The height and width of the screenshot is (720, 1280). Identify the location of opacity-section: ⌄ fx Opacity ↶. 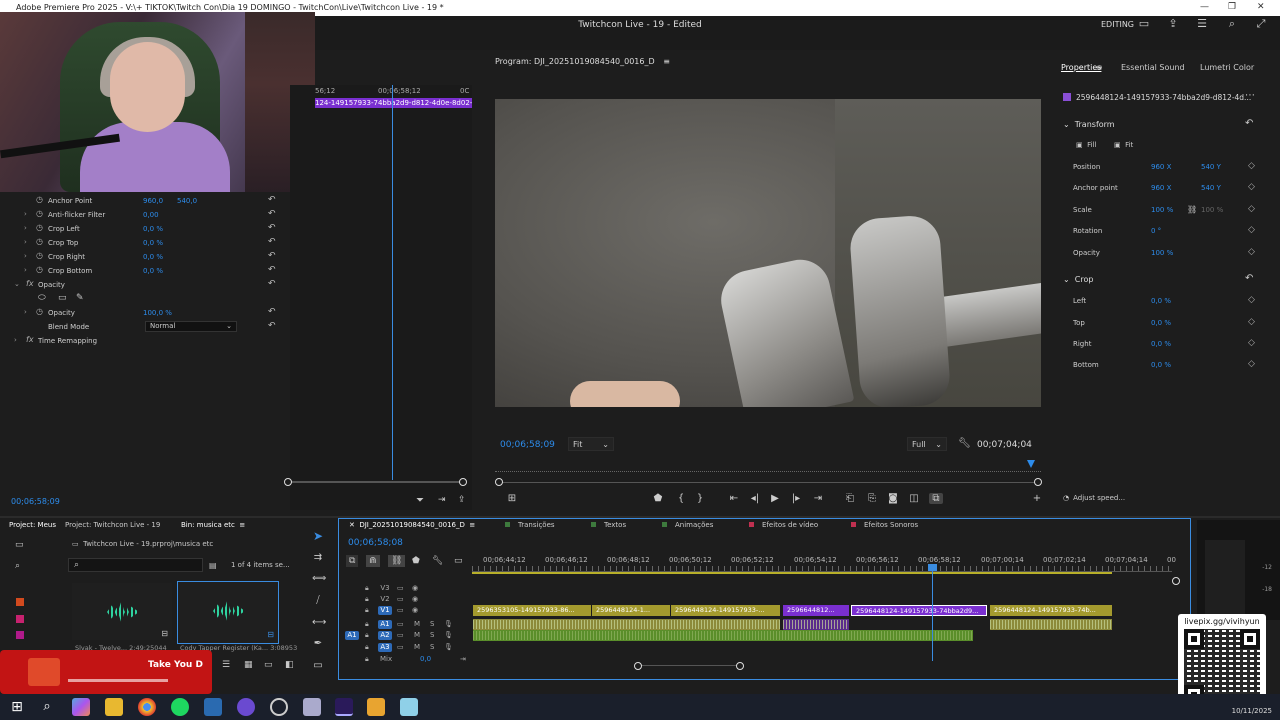
(145, 285).